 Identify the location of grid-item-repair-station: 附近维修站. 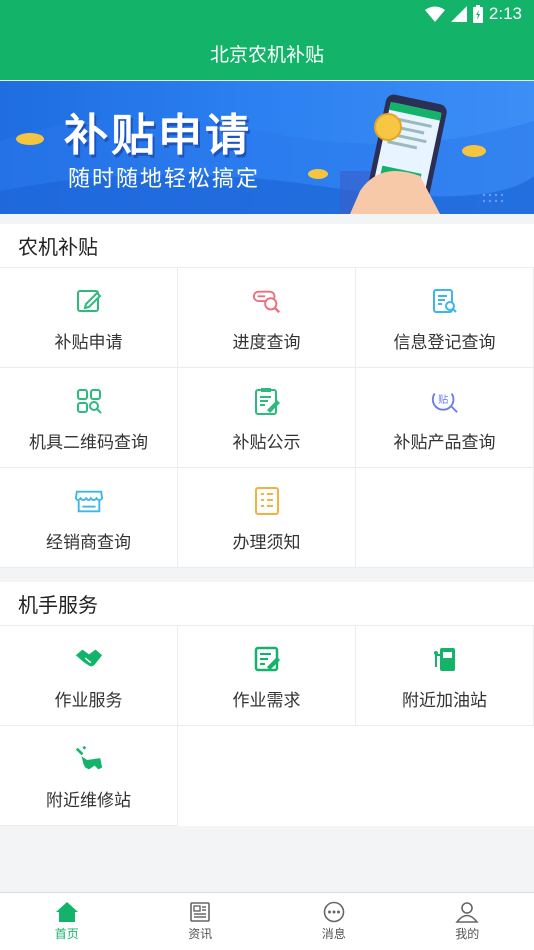
(89, 776).